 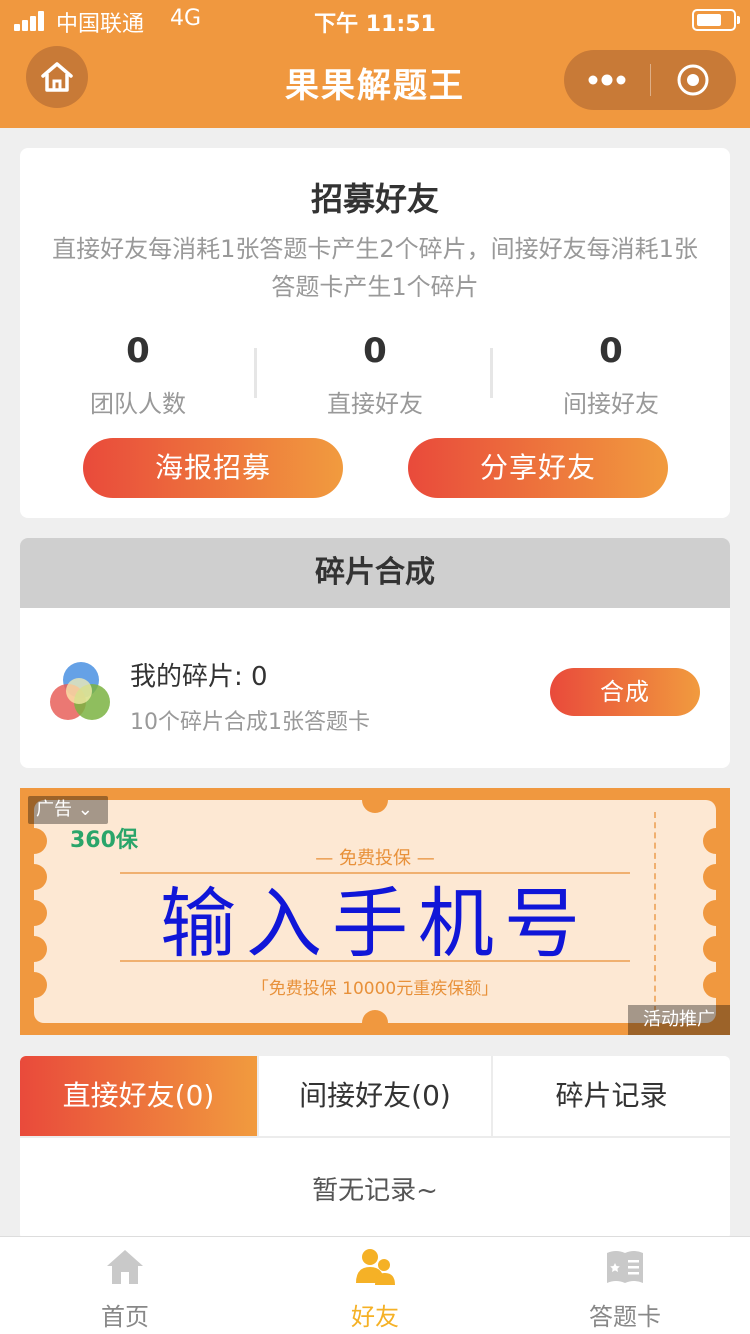 What do you see at coordinates (138, 1096) in the screenshot?
I see `tab-direct-friends: 直接好友(0)` at bounding box center [138, 1096].